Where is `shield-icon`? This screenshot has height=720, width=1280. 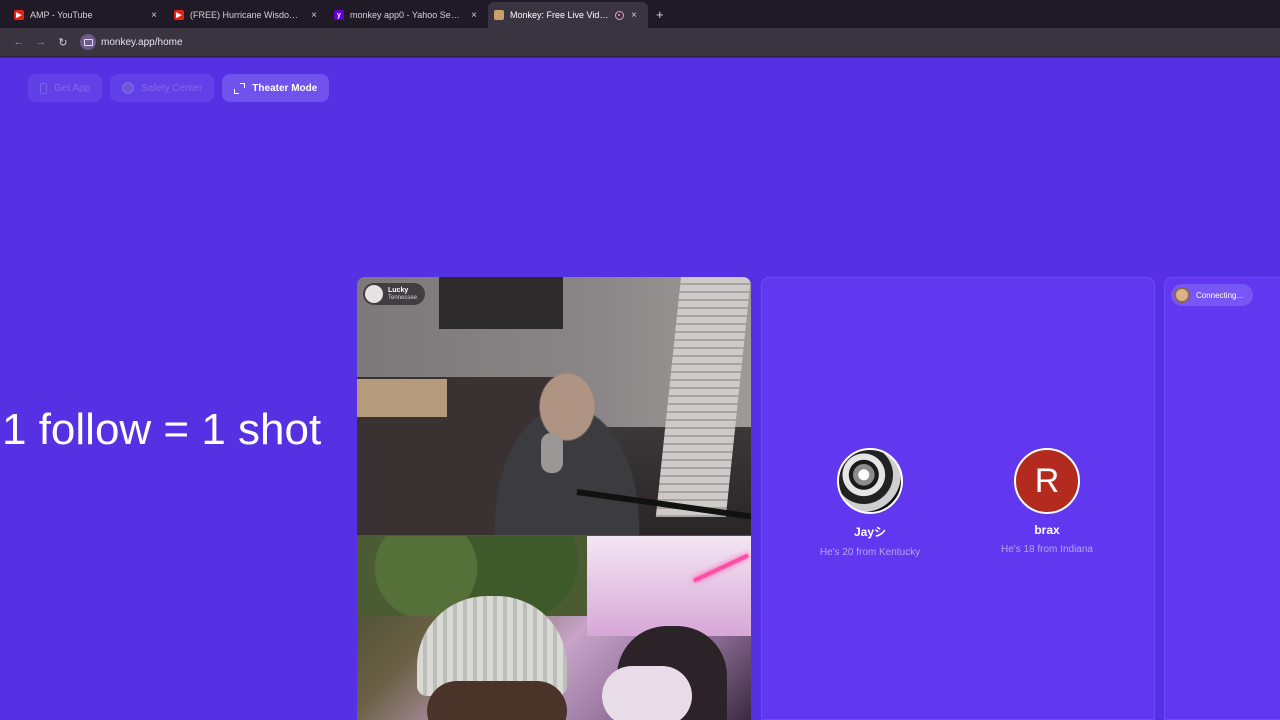
shield-icon is located at coordinates (128, 88).